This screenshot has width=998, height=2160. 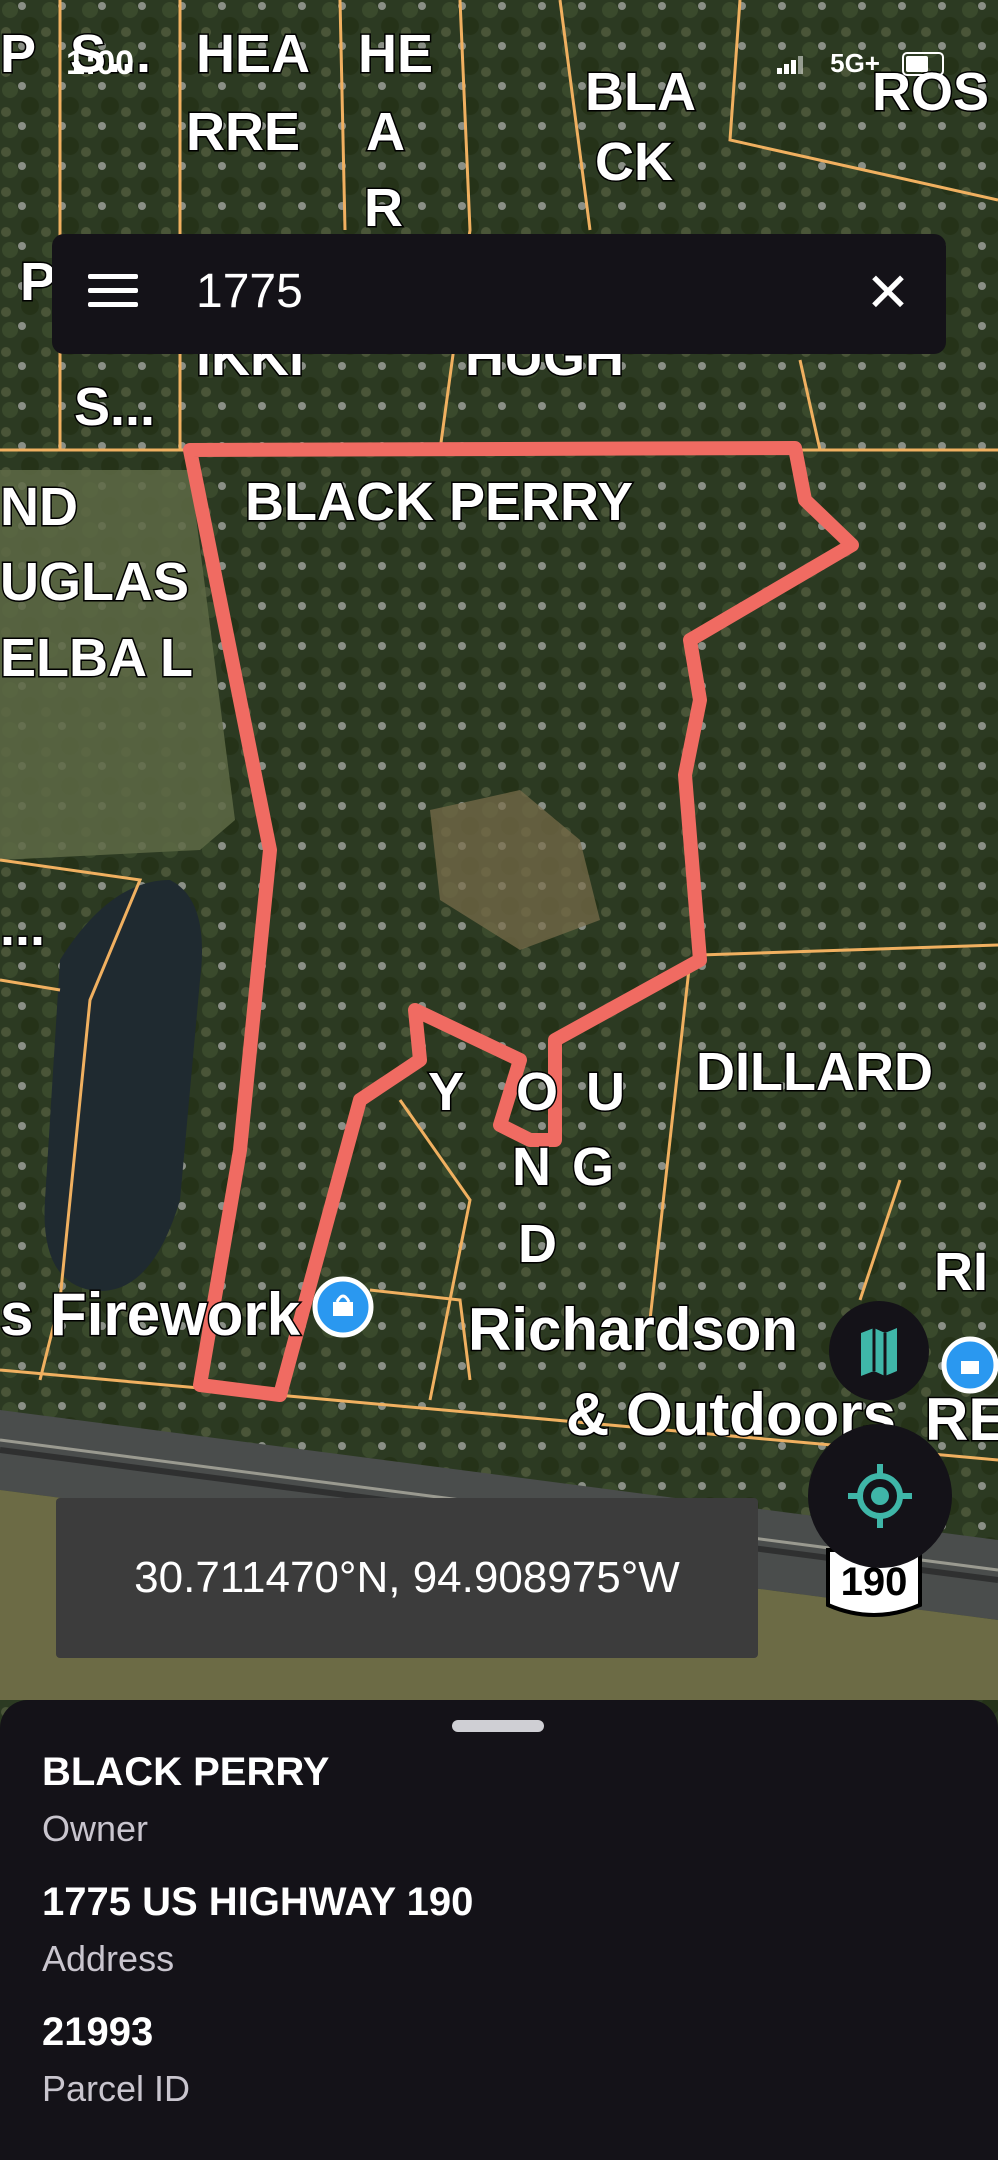 What do you see at coordinates (446, 1092) in the screenshot?
I see `parcel-label: Y` at bounding box center [446, 1092].